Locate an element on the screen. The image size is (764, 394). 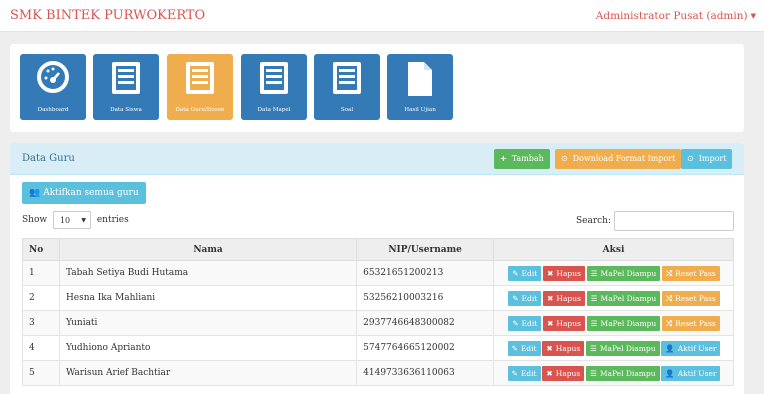
import-label: Import is located at coordinates (712, 158).